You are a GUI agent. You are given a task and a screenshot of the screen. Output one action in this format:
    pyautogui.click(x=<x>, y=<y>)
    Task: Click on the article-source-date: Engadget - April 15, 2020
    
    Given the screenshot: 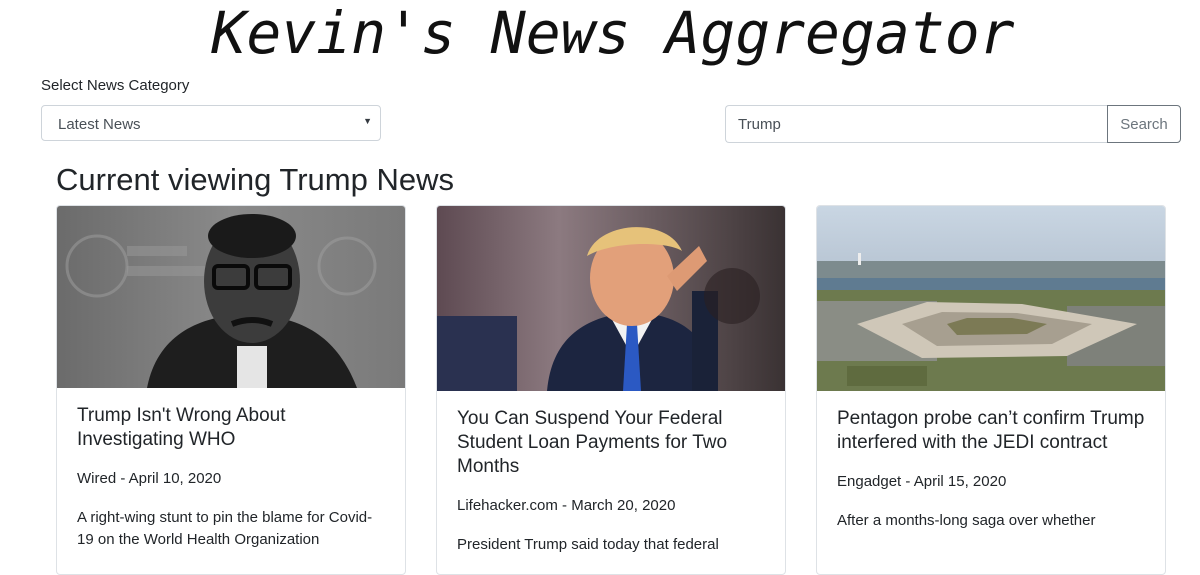 What is the action you would take?
    pyautogui.click(x=922, y=481)
    